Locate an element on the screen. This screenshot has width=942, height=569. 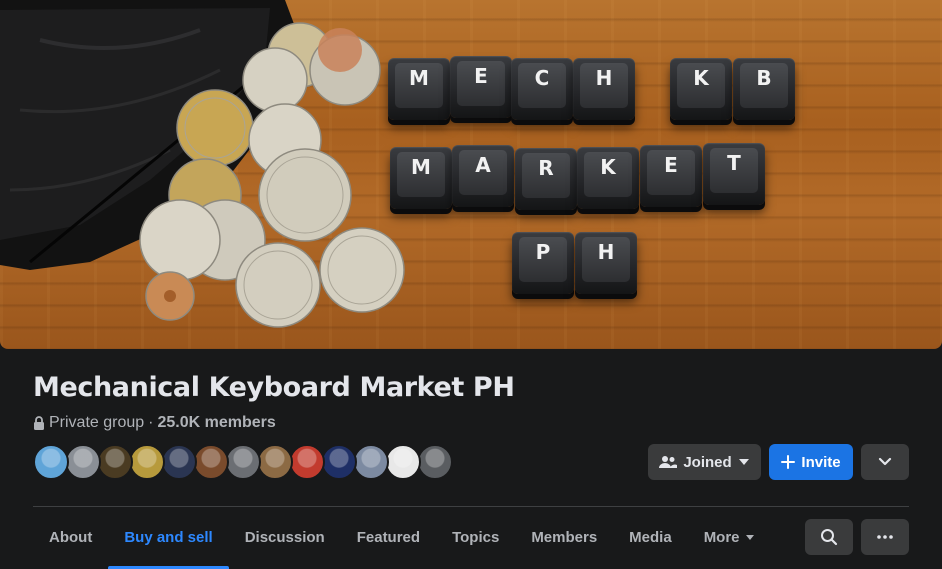
tab-featured: Featured is located at coordinates (388, 537).